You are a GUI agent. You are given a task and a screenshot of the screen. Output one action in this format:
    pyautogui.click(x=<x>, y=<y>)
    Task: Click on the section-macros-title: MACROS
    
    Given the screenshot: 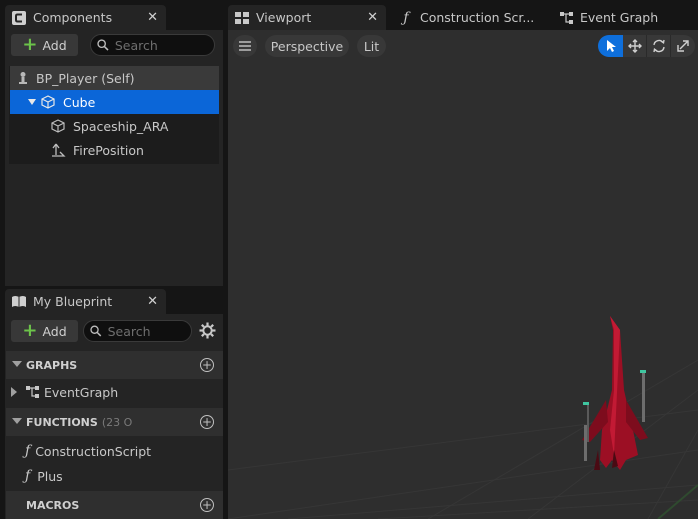 What is the action you would take?
    pyautogui.click(x=53, y=505)
    